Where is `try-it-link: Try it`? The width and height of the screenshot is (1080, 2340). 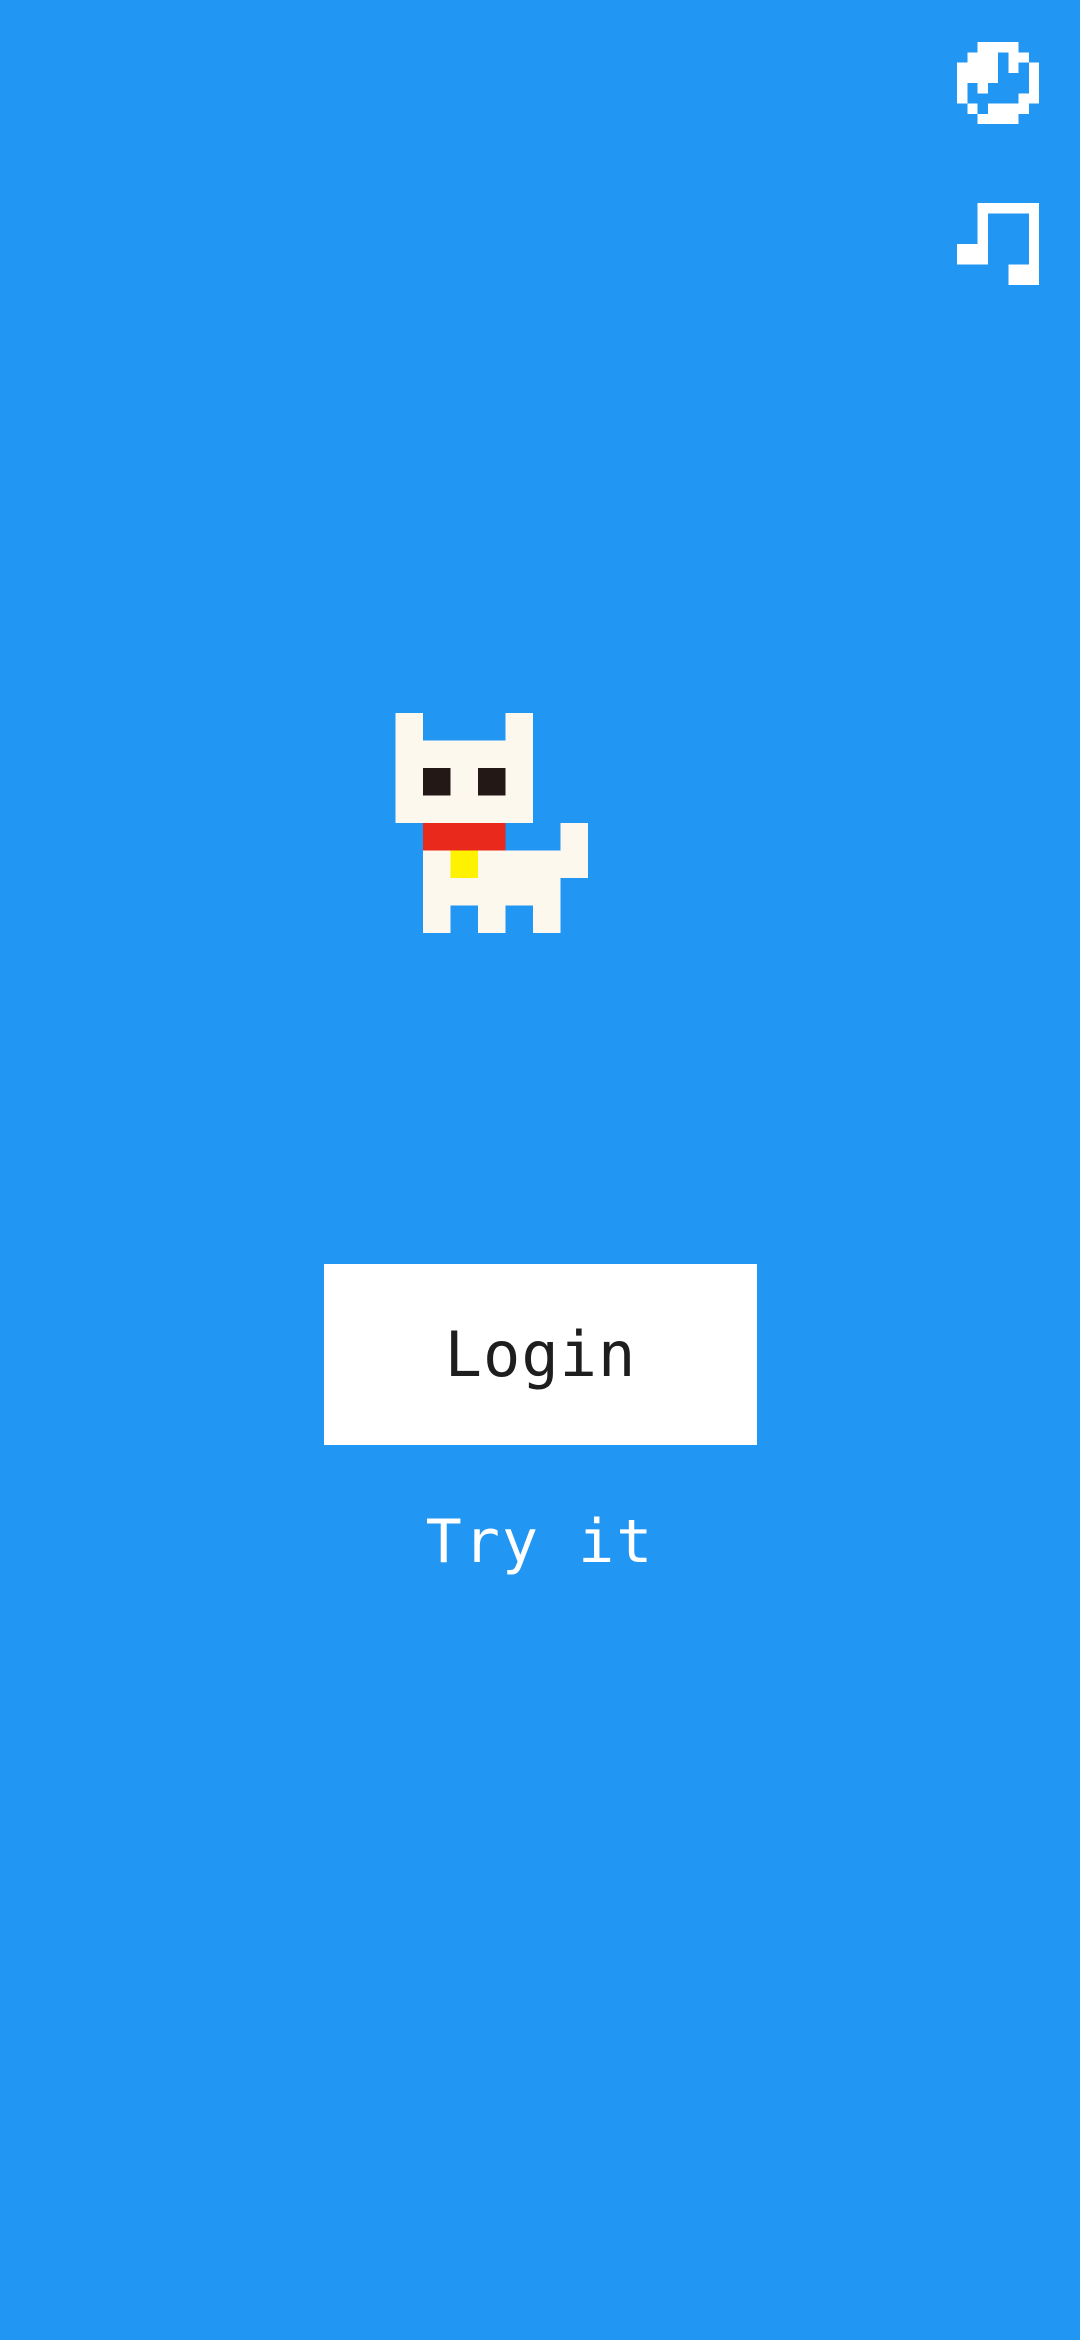
try-it-link: Try it is located at coordinates (540, 1542).